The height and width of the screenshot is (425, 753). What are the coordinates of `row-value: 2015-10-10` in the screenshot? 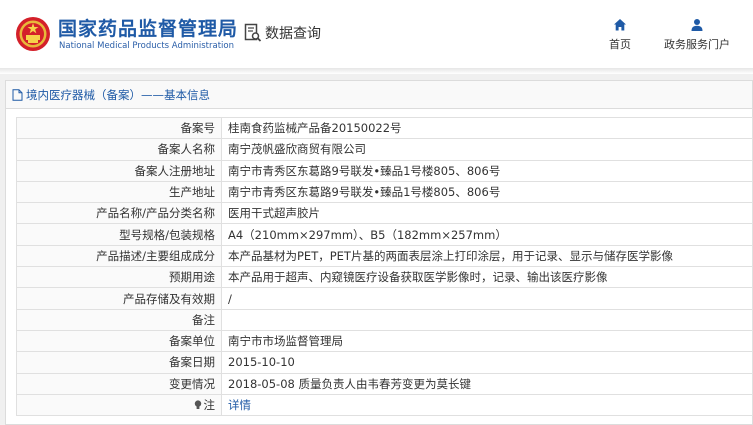 It's located at (487, 362).